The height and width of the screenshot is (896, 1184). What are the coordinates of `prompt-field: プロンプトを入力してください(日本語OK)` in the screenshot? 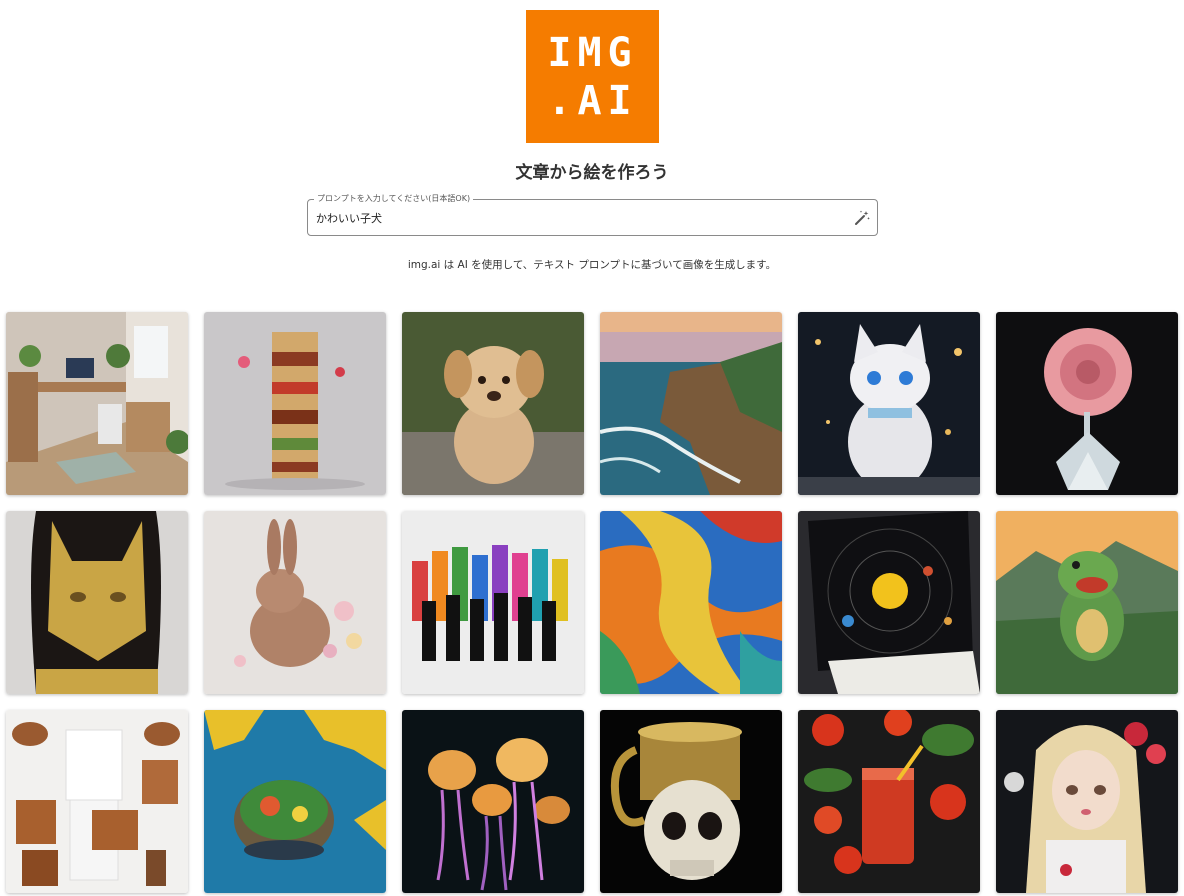 It's located at (592, 215).